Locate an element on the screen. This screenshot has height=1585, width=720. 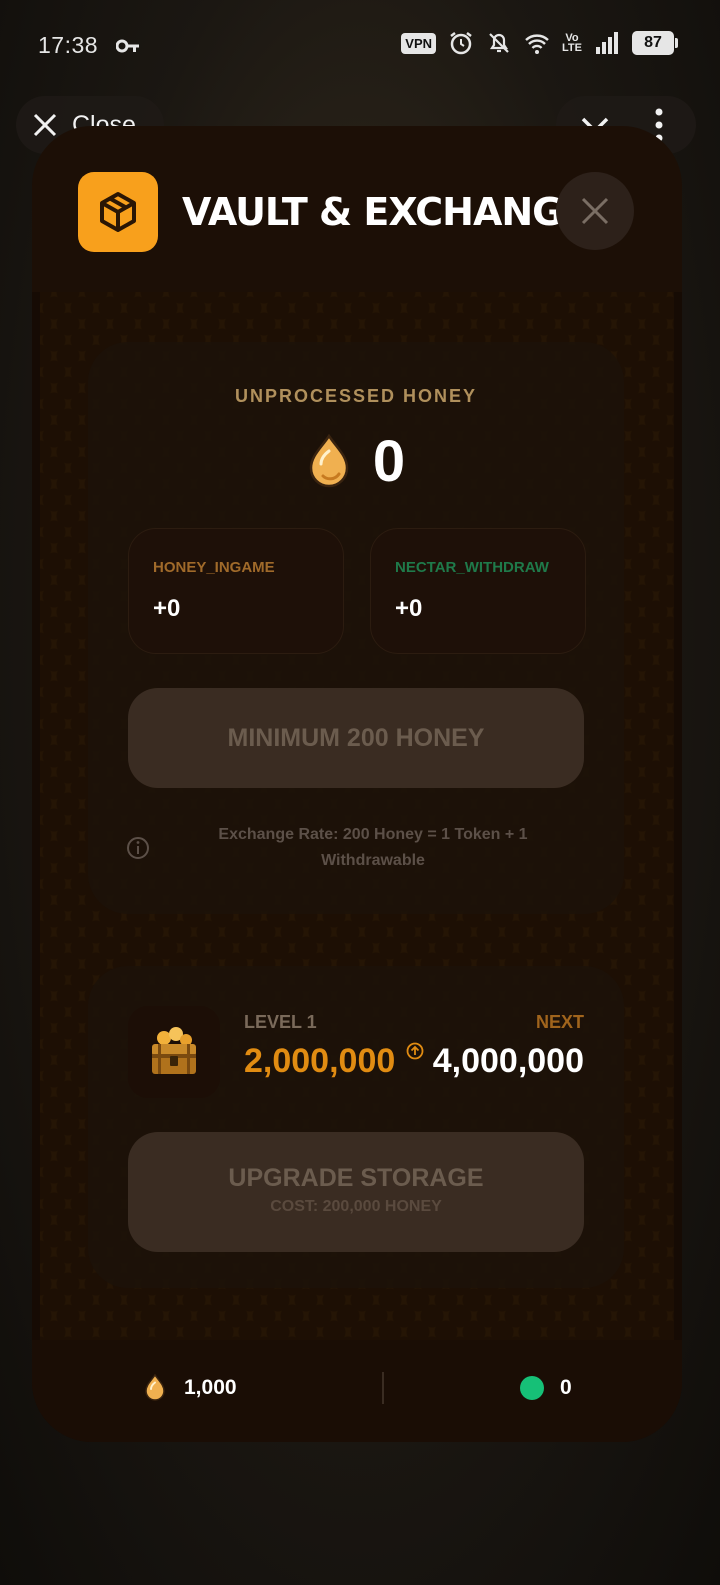
nectar-withdraw-card: NECTAR_WITHDRAW +0 is located at coordinates (478, 591).